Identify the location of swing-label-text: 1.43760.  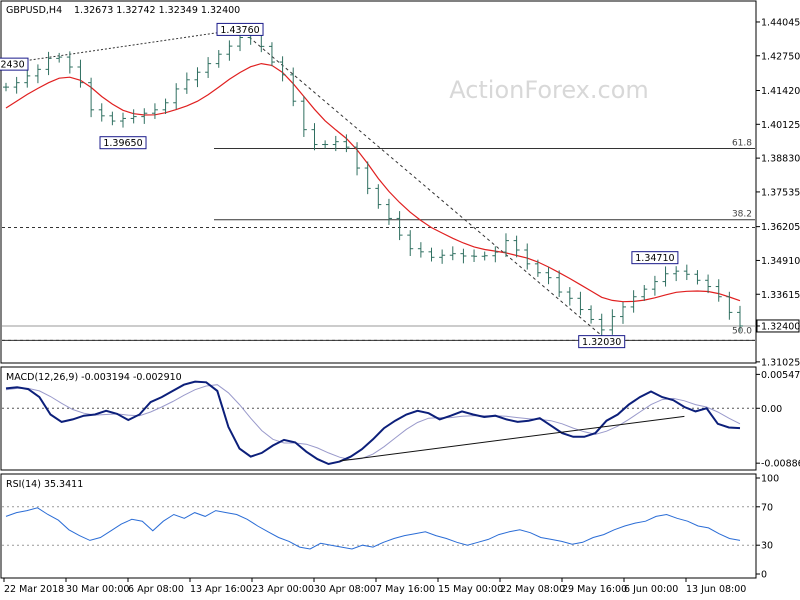
(239, 30).